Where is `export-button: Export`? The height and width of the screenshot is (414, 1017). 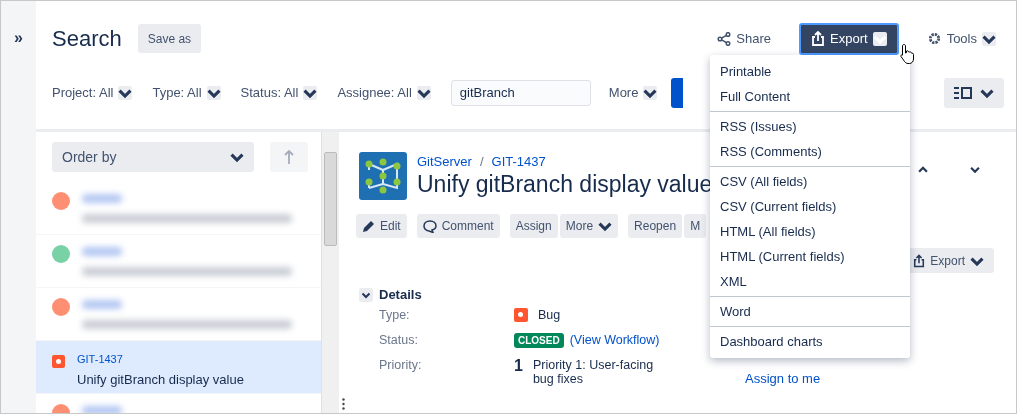 export-button: Export is located at coordinates (849, 38).